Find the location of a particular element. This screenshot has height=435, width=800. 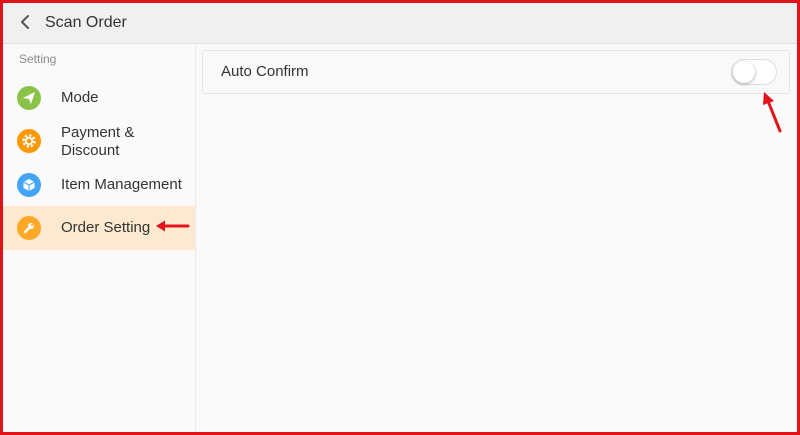

top-bar: Scan Order is located at coordinates (400, 23).